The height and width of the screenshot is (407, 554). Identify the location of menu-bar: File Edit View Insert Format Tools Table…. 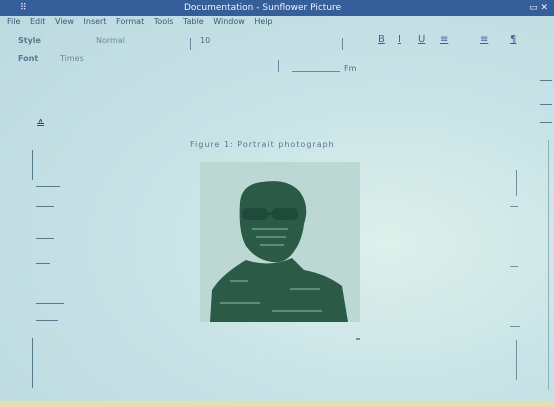
(277, 24).